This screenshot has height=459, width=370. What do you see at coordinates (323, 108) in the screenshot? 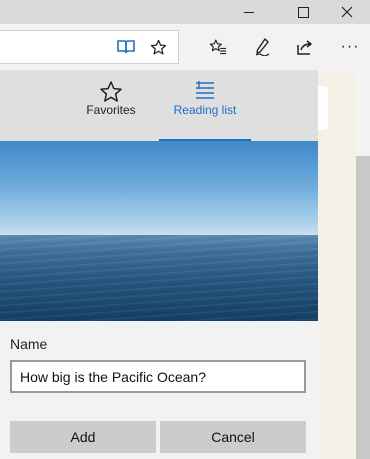
I see `page-card` at bounding box center [323, 108].